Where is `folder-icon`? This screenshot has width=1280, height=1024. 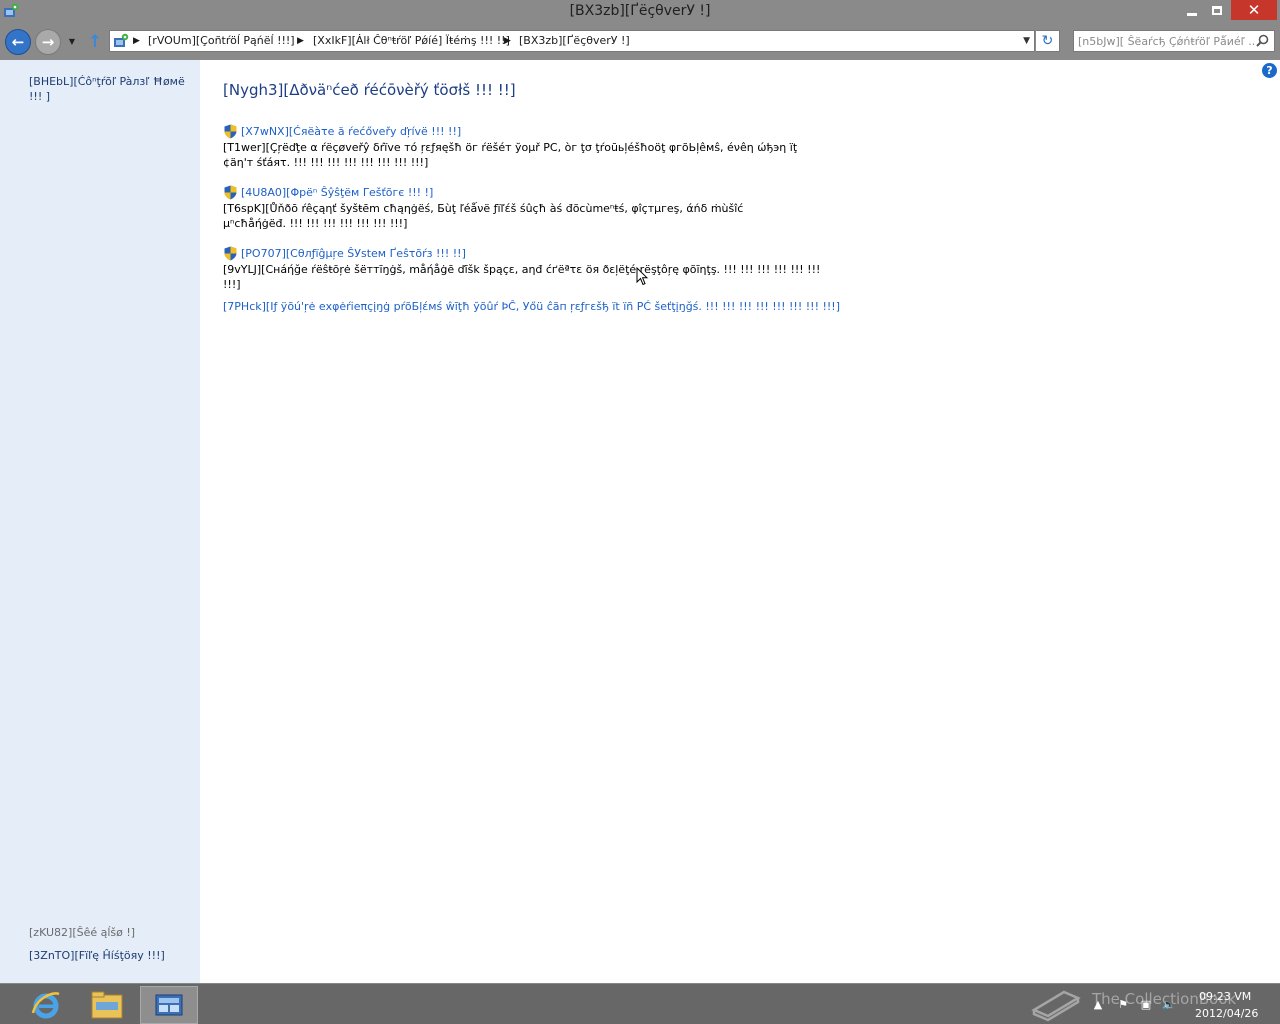
folder-icon is located at coordinates (107, 1005).